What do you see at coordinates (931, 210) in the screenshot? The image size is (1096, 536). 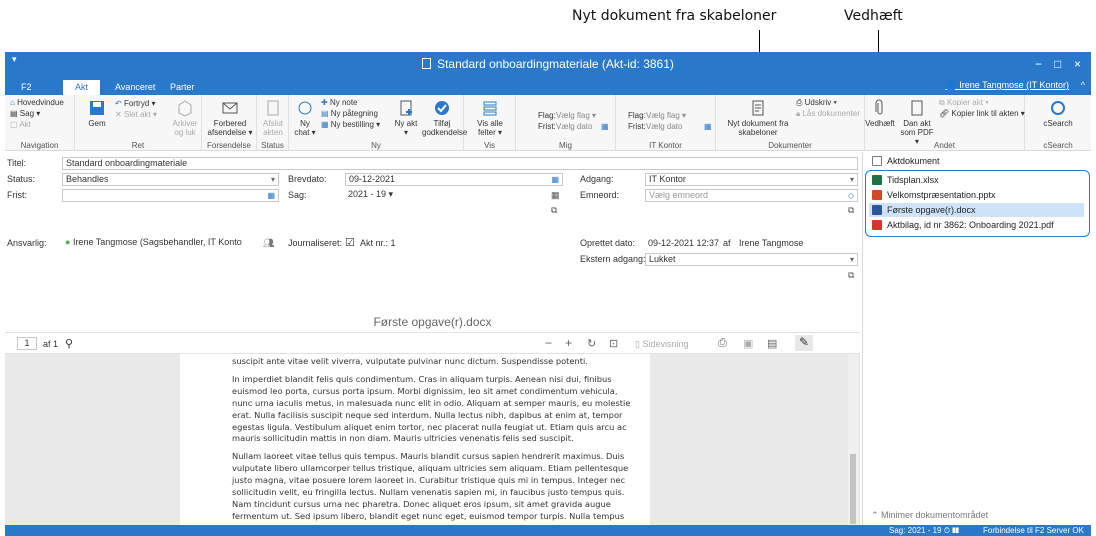 I see `attachment-name: Første opgave(r).docx` at bounding box center [931, 210].